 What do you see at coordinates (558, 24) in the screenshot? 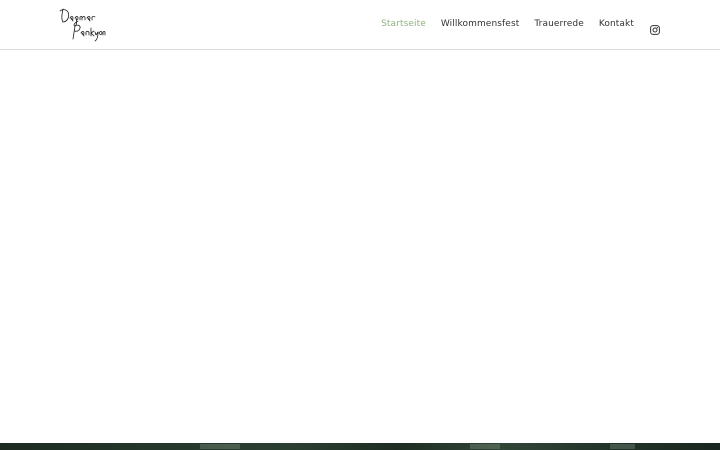
I see `nav-item-trauerrede: Trauerrede` at bounding box center [558, 24].